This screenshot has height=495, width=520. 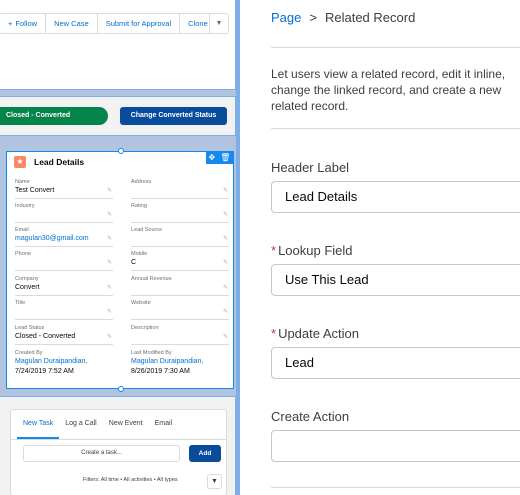 What do you see at coordinates (23, 23) in the screenshot?
I see `follow-button: + Follow` at bounding box center [23, 23].